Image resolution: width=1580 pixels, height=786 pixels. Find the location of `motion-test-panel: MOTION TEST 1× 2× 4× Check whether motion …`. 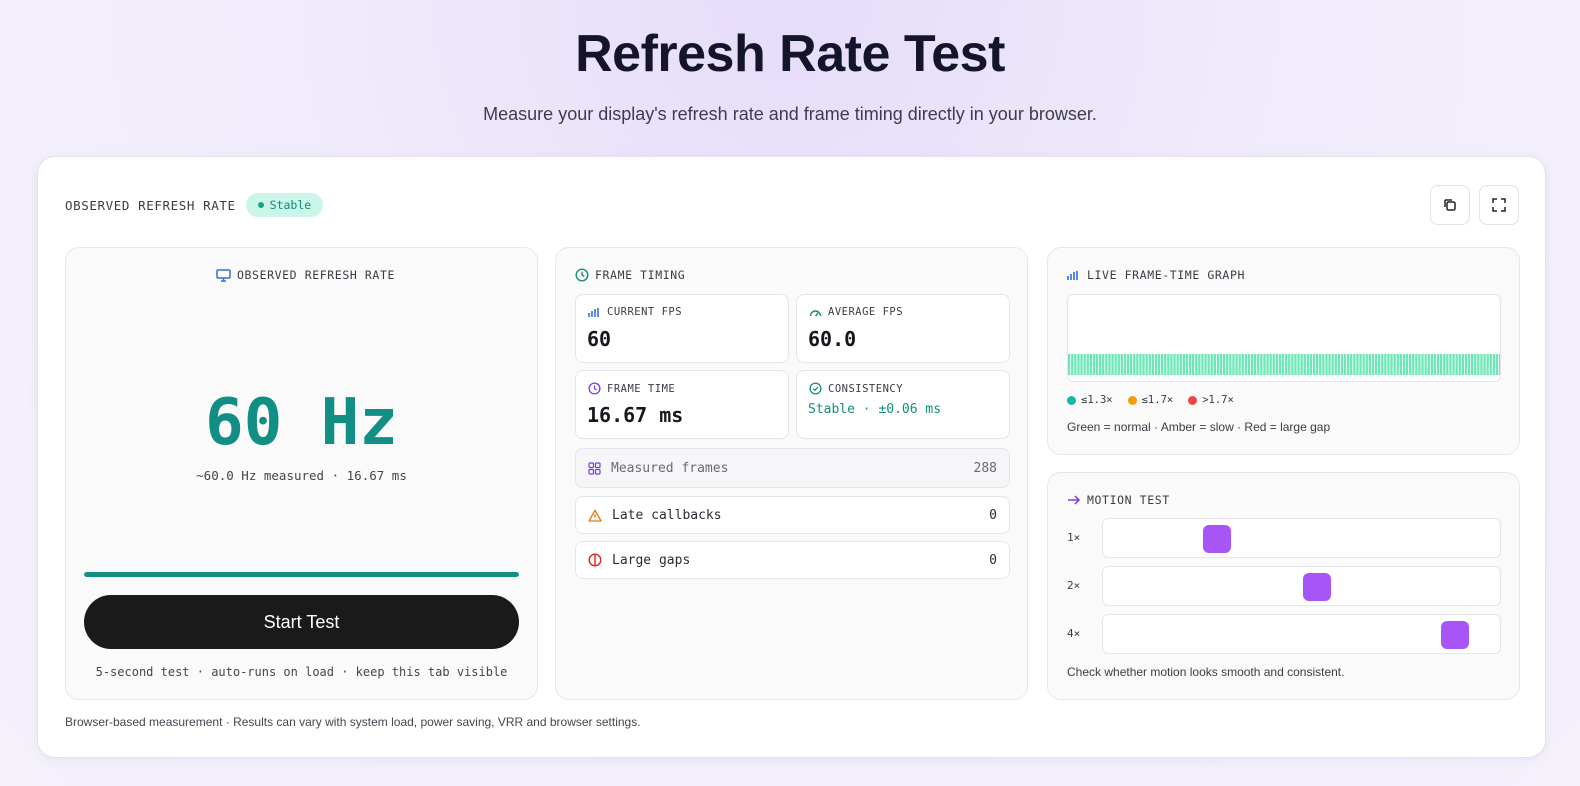

motion-test-panel: MOTION TEST 1× 2× 4× Check whether motion … is located at coordinates (1283, 586).